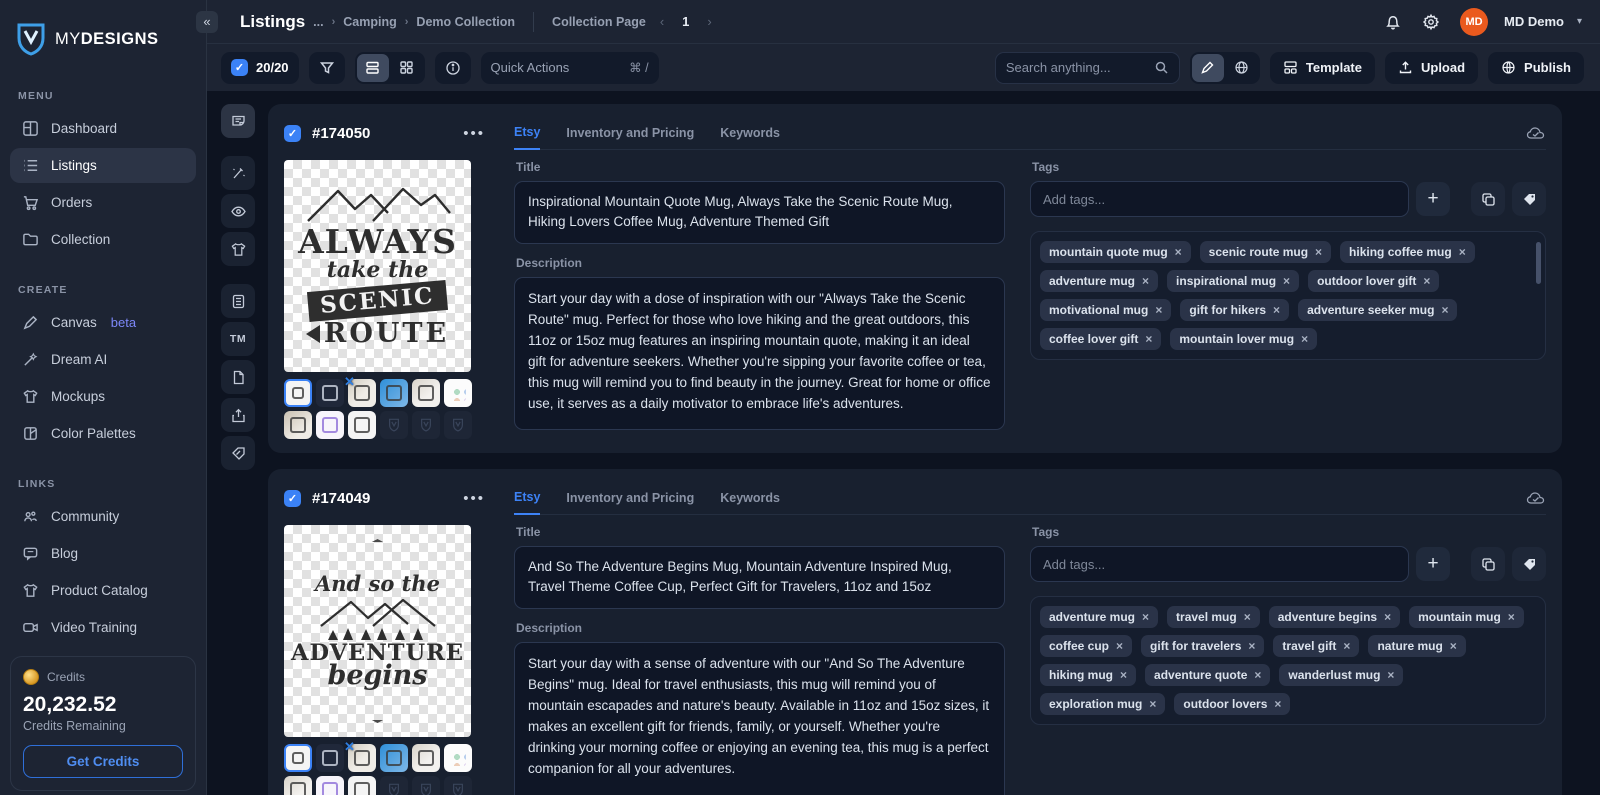  Describe the element at coordinates (1244, 339) in the screenshot. I see `tag-chip: mountain lover mug ×` at that location.